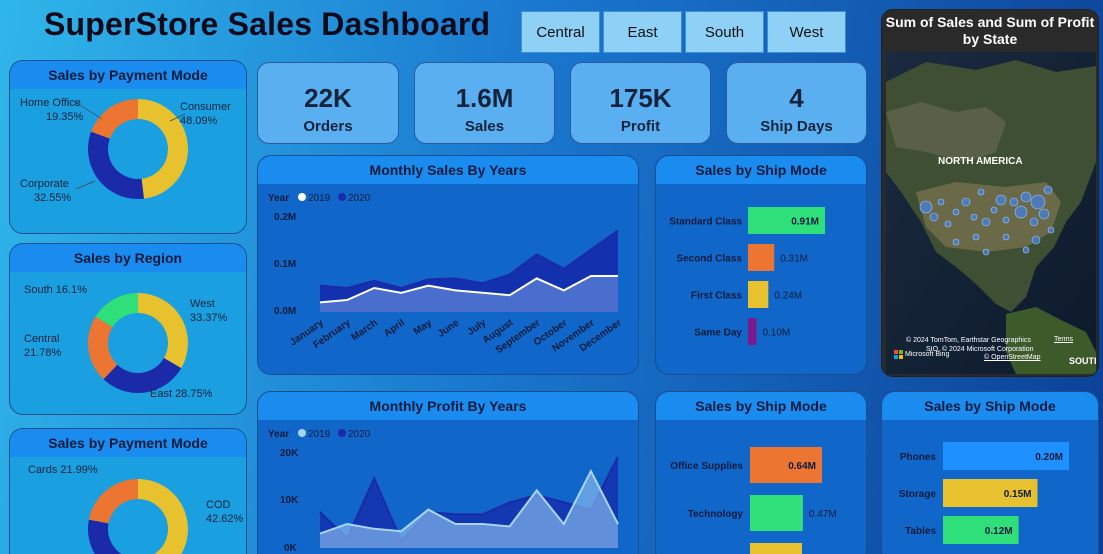  Describe the element at coordinates (267, 24) in the screenshot. I see `page-title: SuperStore Sales Dashboard` at that location.